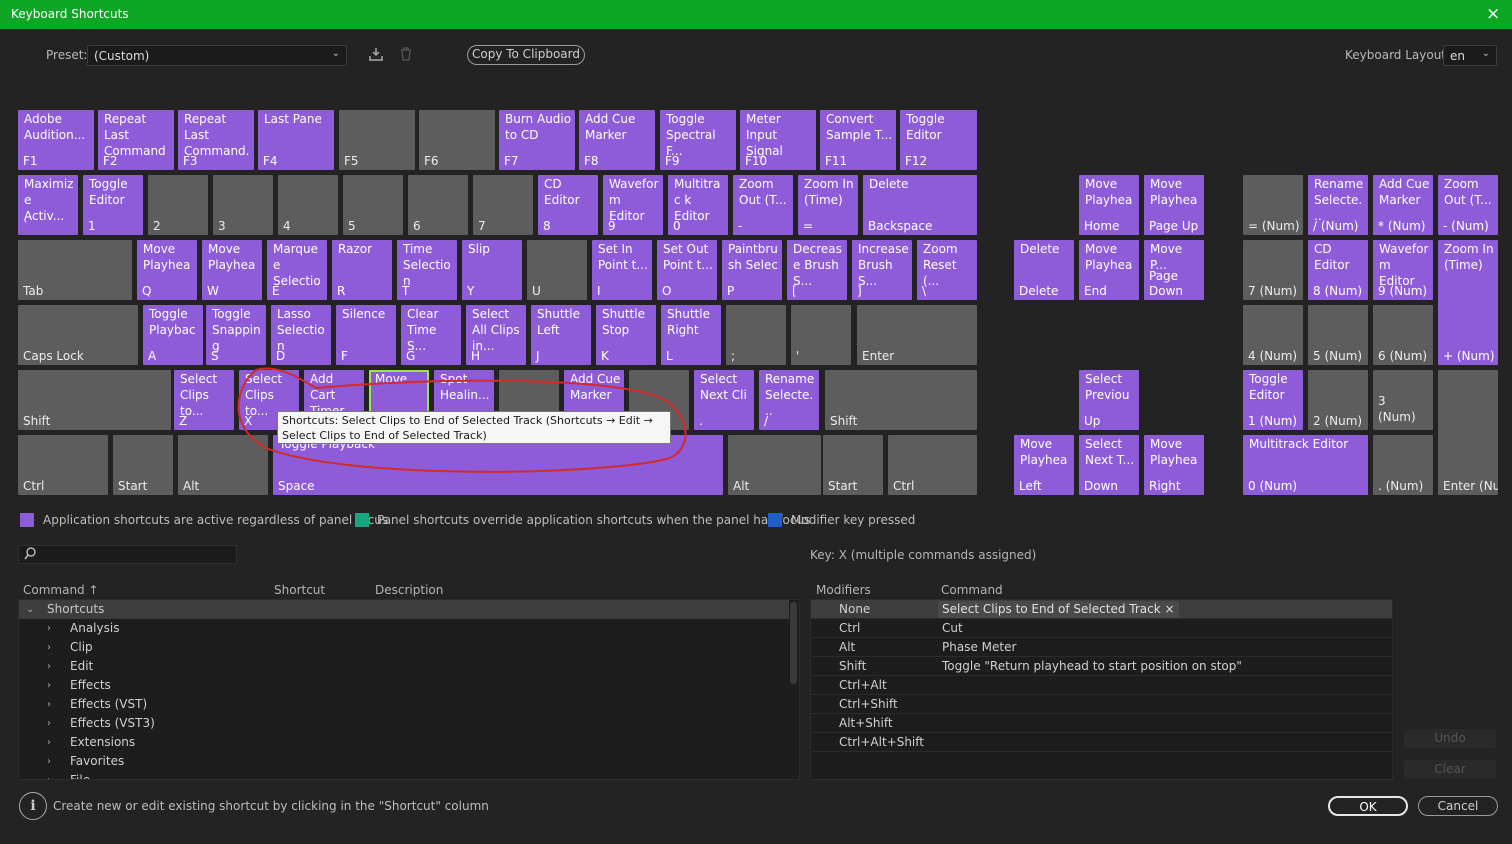  I want to click on key-caps-lock-40: Caps Lock, so click(78, 335).